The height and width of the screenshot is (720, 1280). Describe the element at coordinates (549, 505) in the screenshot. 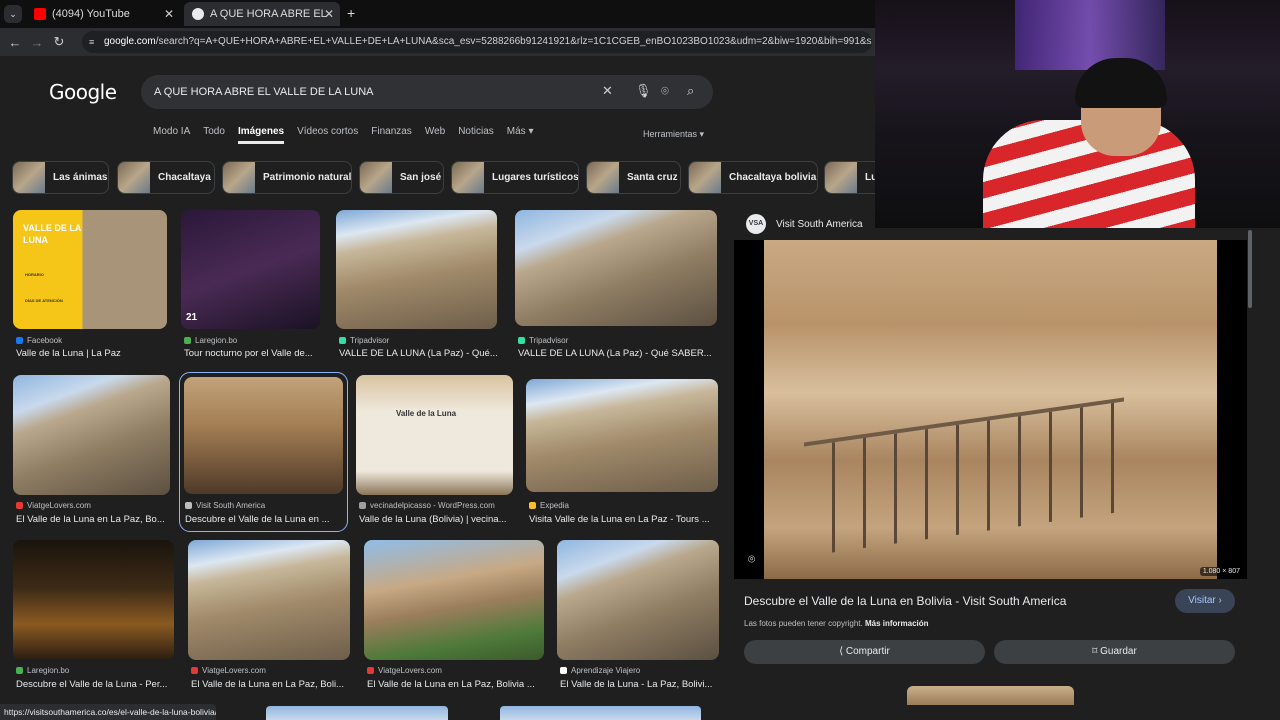

I see `result-source: Expedia` at that location.